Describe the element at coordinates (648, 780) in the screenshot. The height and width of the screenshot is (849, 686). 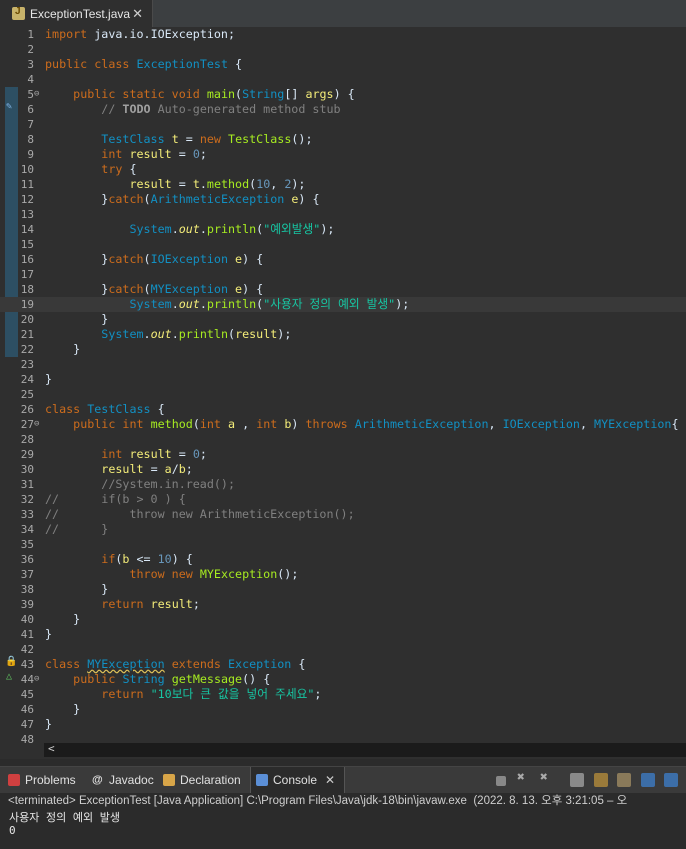
I see `pin-console-icon` at that location.